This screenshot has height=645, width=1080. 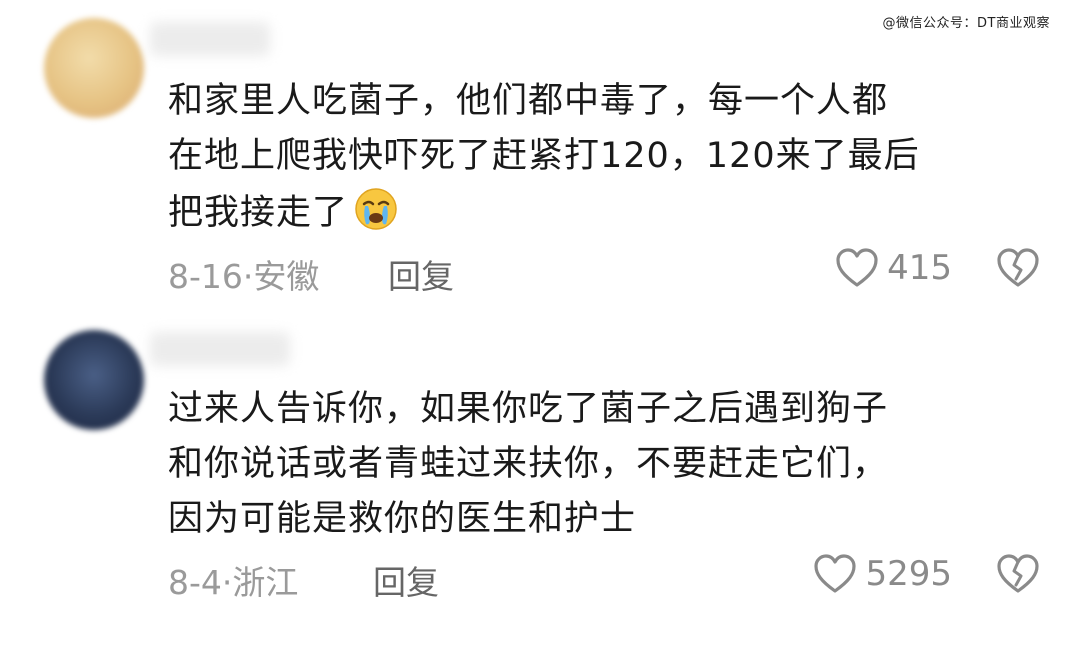 I want to click on comment-line: 和你说话或者青蛙过来扶你，不要赶走它们，, so click(x=528, y=464).